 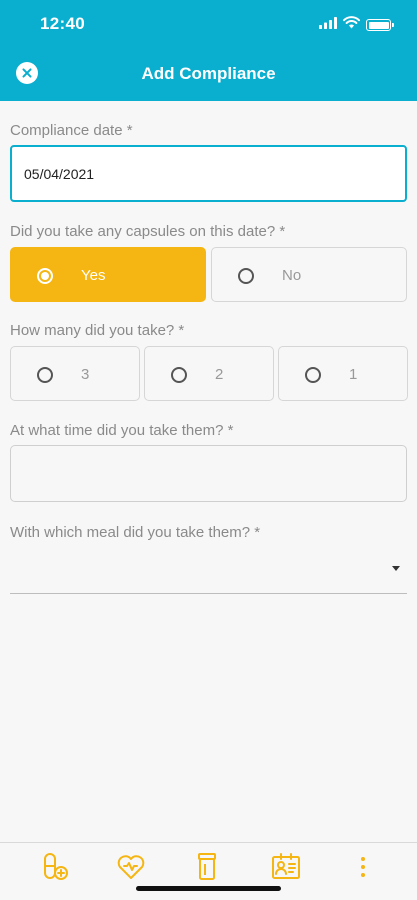 I want to click on option-yes: Yes, so click(x=108, y=274).